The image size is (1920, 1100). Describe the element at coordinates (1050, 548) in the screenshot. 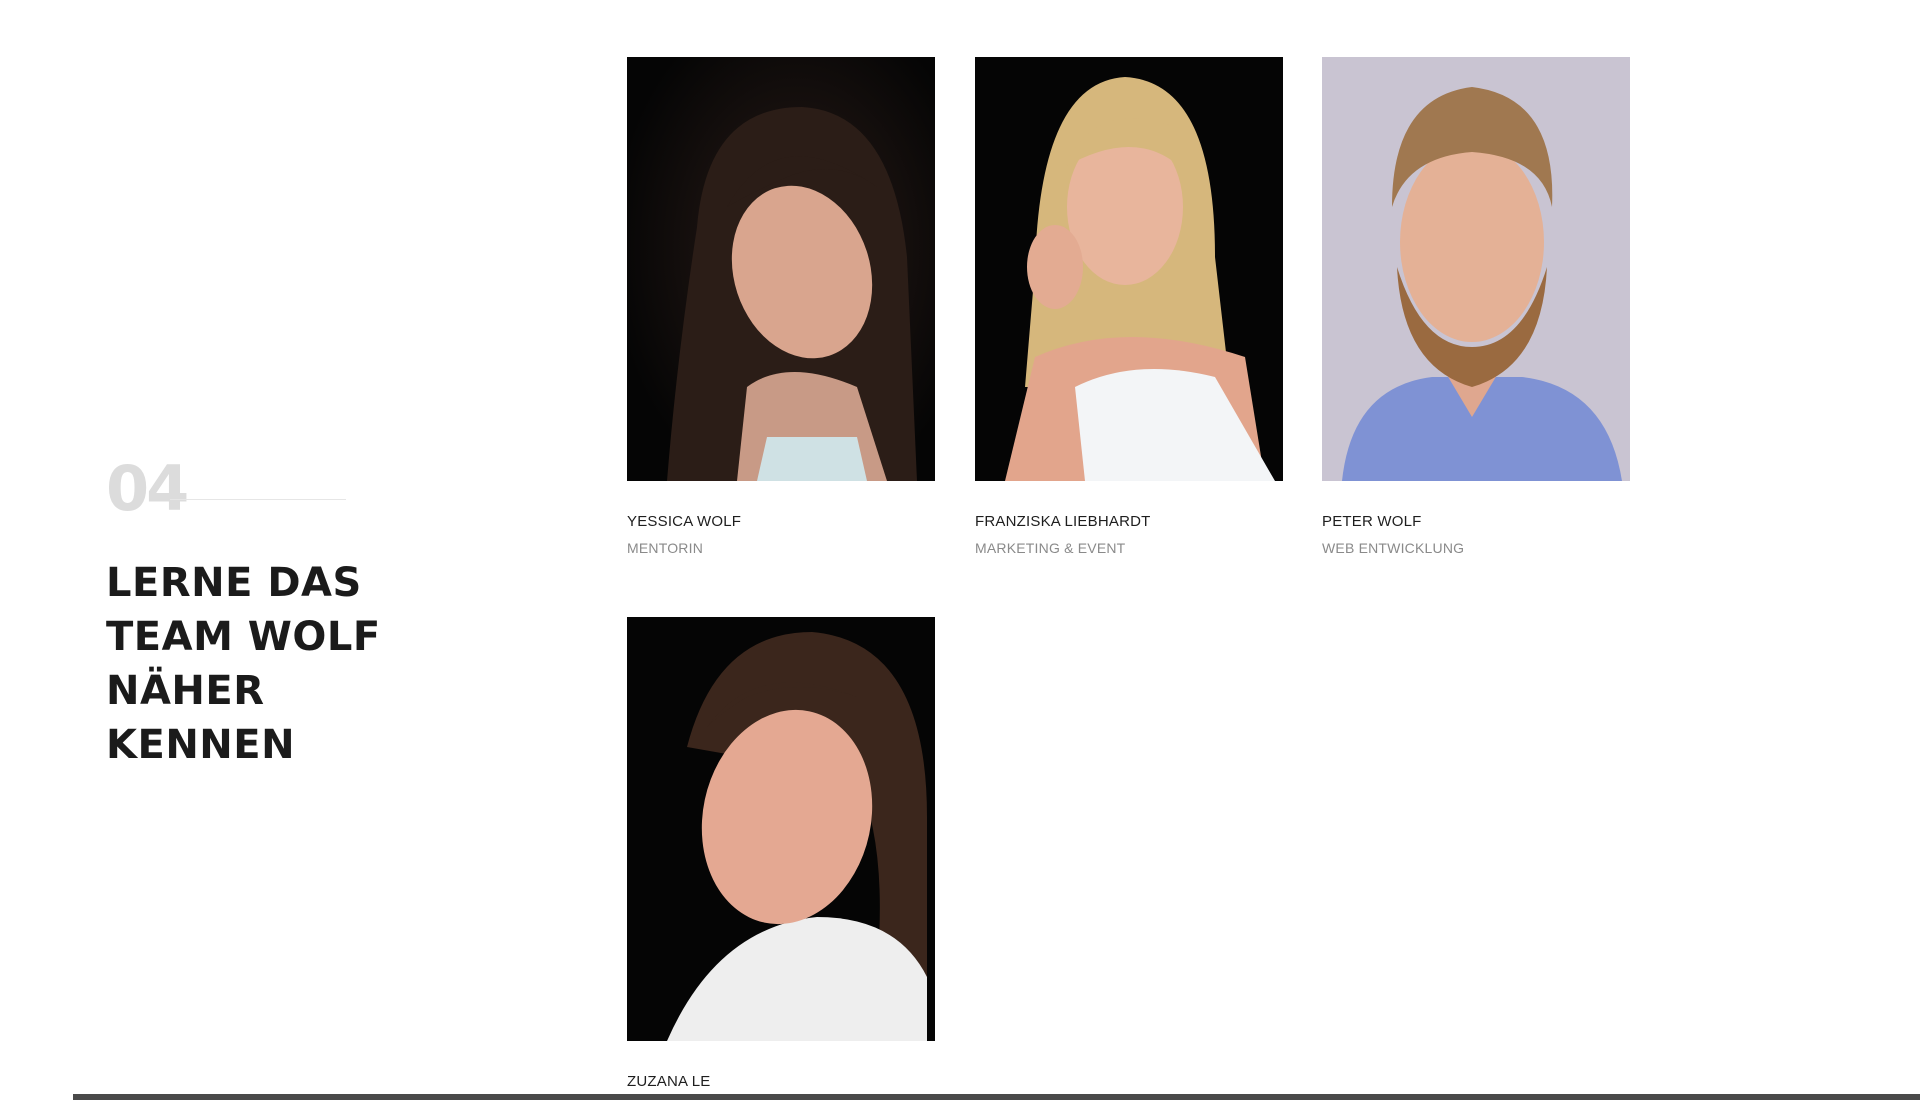

I see `team-member-role: MARKETING & EVENT` at that location.